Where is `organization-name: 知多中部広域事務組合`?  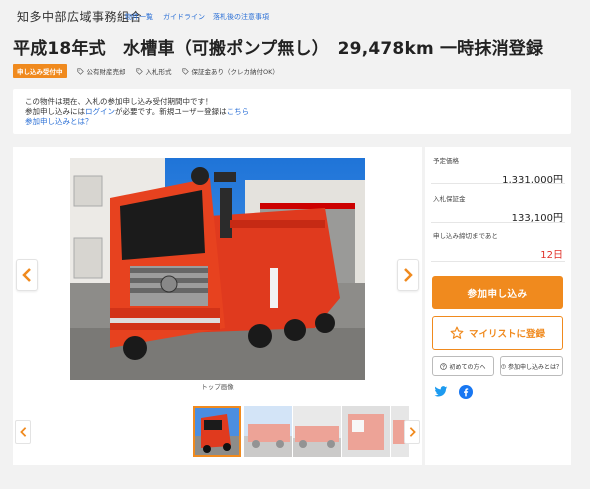
organization-name: 知多中部広域事務組合 is located at coordinates (79, 16).